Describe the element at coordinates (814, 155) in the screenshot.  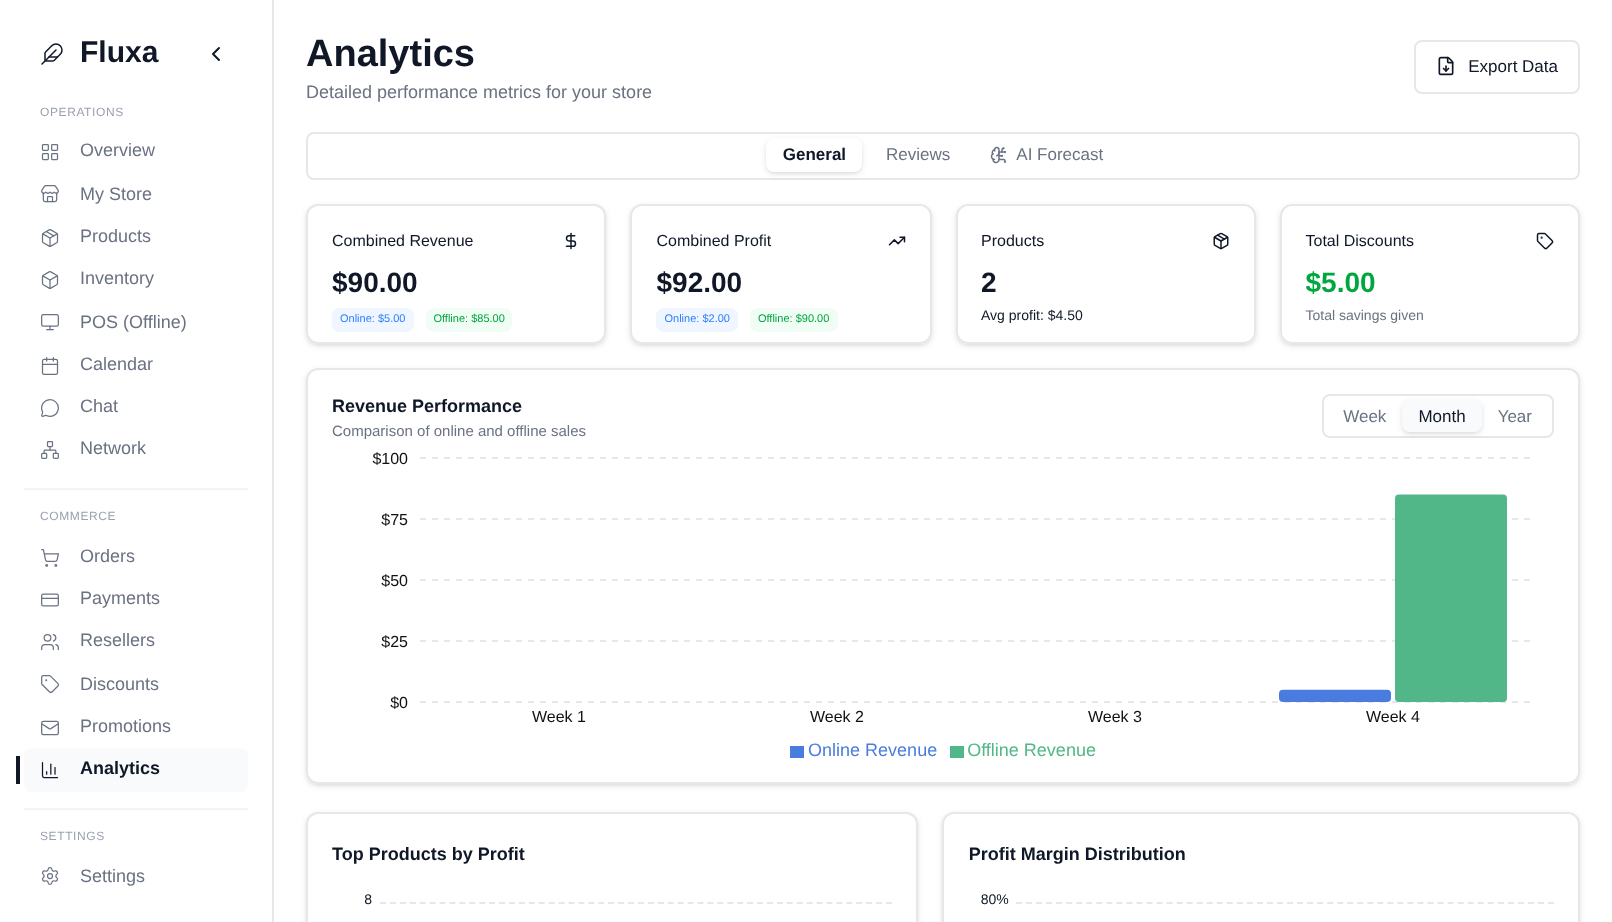
I see `tab: General` at that location.